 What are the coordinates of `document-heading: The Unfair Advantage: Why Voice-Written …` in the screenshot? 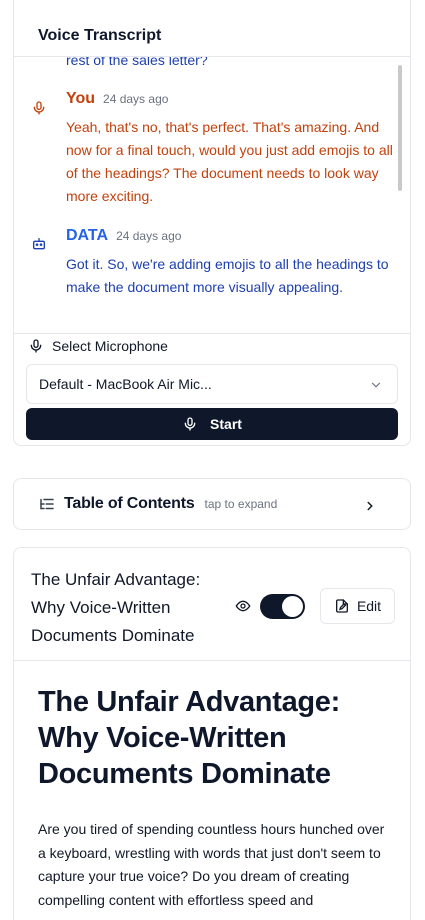 It's located at (189, 738).